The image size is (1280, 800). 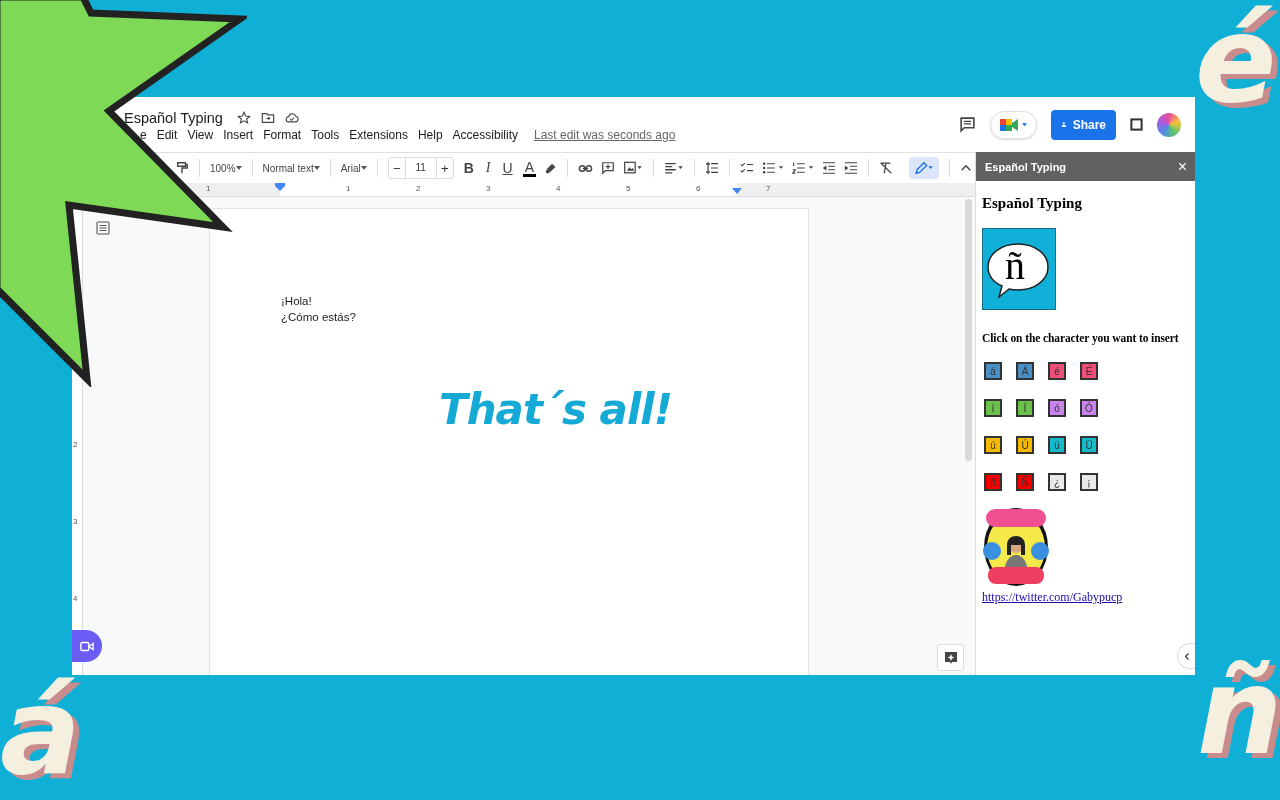 What do you see at coordinates (712, 168) in the screenshot?
I see `line-spacing-icon` at bounding box center [712, 168].